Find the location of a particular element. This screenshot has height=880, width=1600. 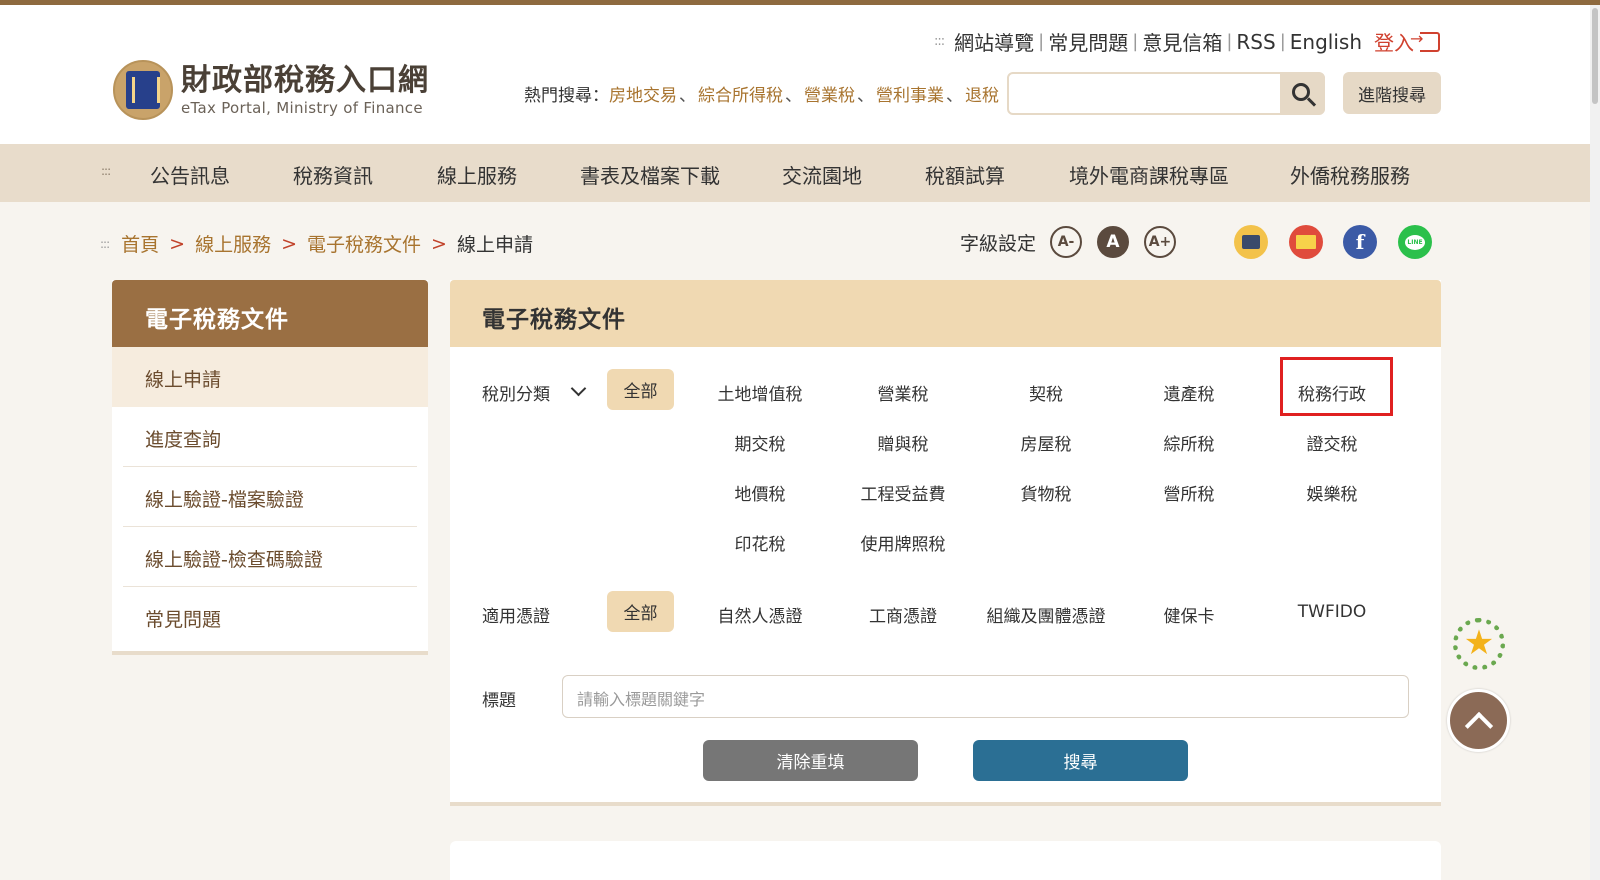

cert-option-twfido: TWFIDO is located at coordinates (1332, 612).